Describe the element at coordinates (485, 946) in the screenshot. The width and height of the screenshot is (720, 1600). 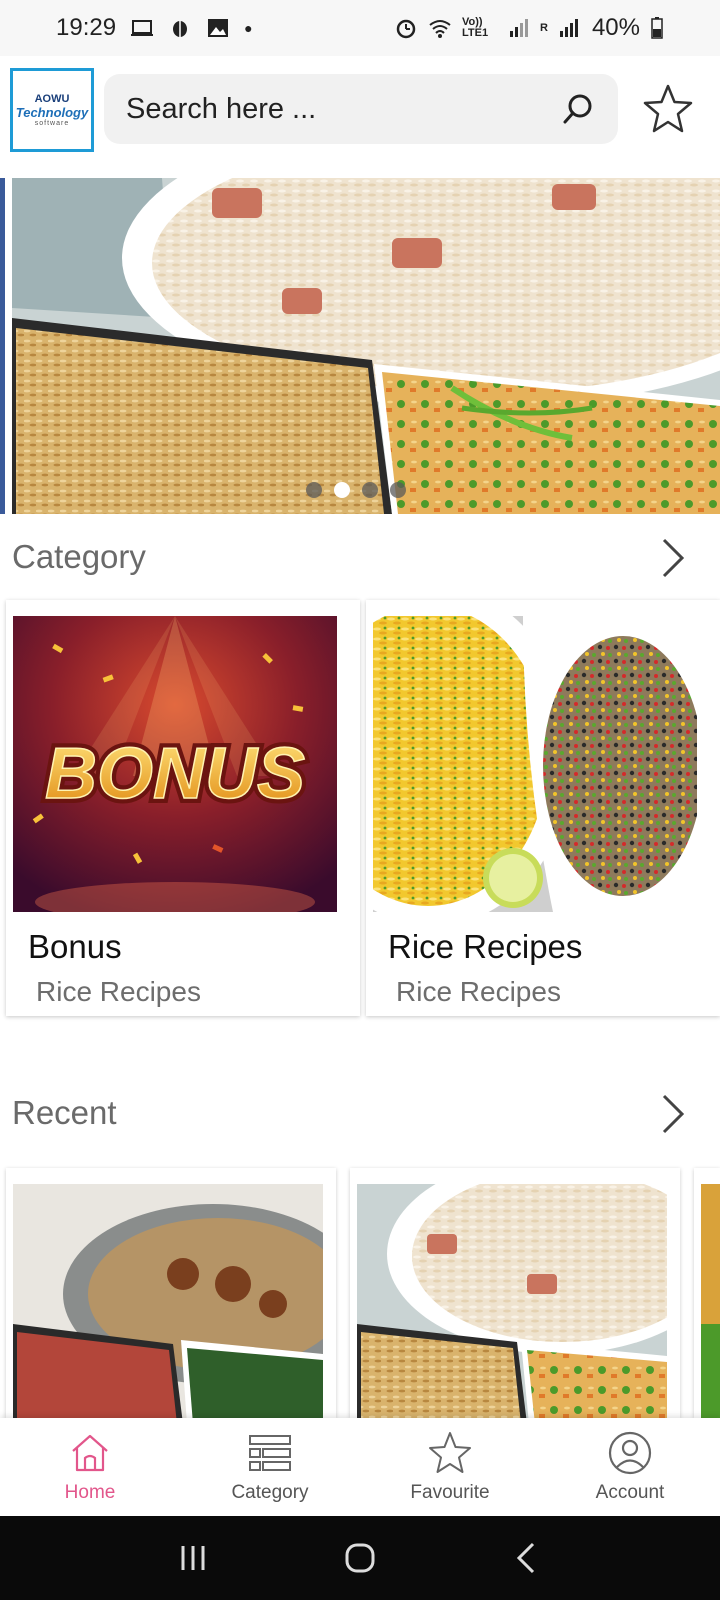
I see `category-title: Rice Recipes` at that location.